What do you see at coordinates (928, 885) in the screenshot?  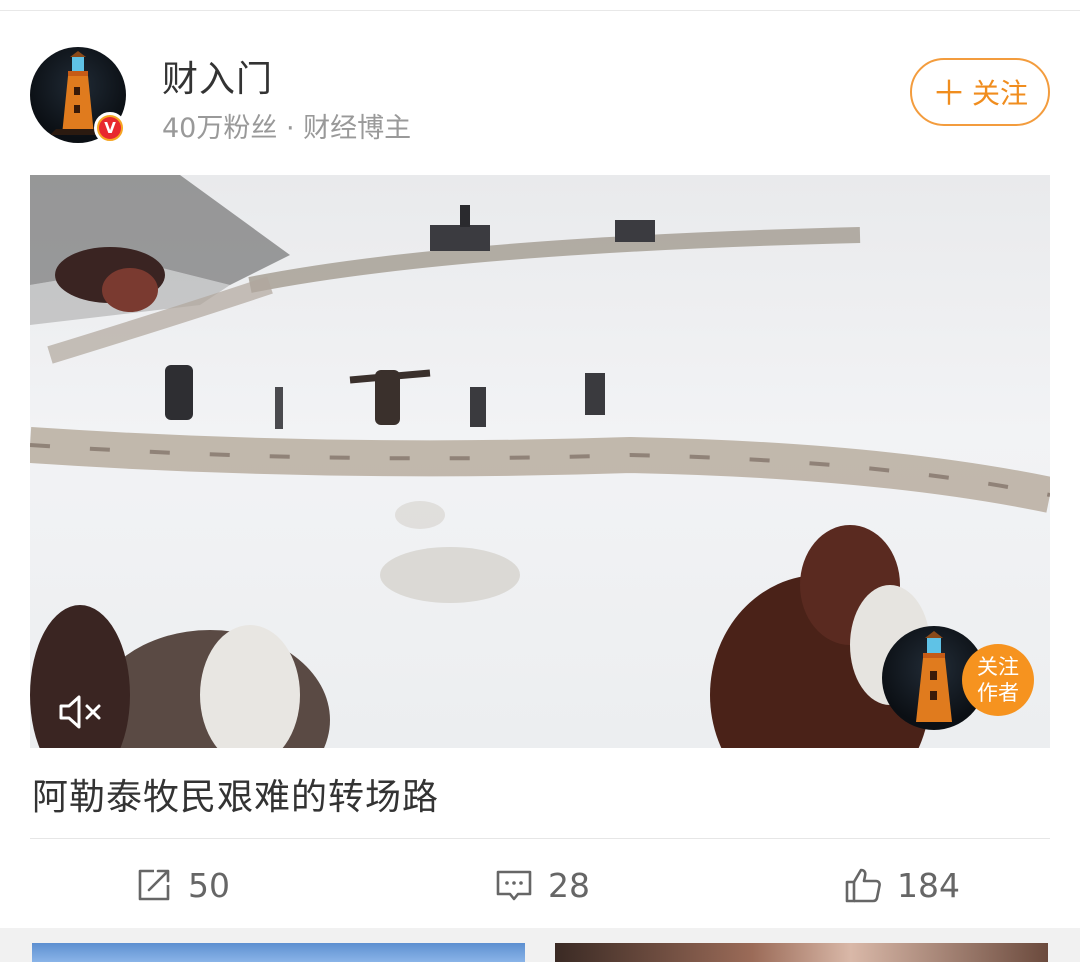 I see `like-count: 184` at bounding box center [928, 885].